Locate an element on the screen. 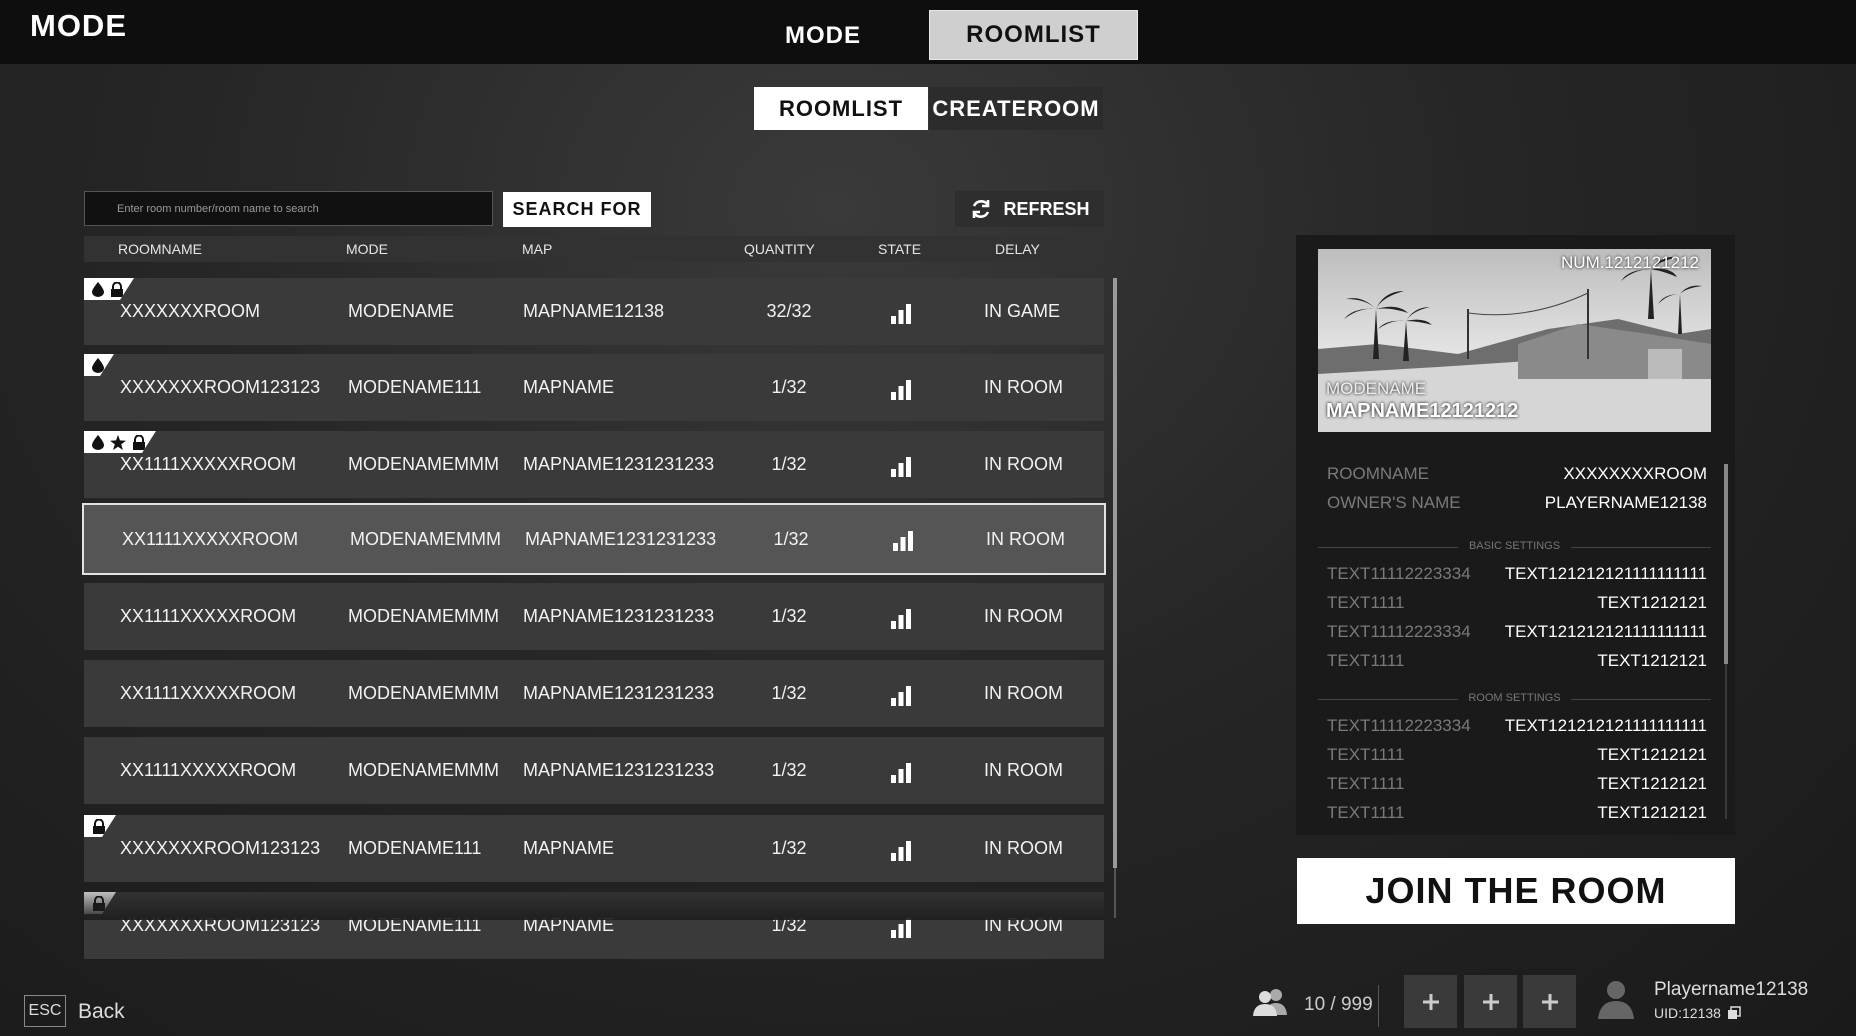 The width and height of the screenshot is (1856, 1036). info-key: OWNER'S NAME is located at coordinates (1394, 502).